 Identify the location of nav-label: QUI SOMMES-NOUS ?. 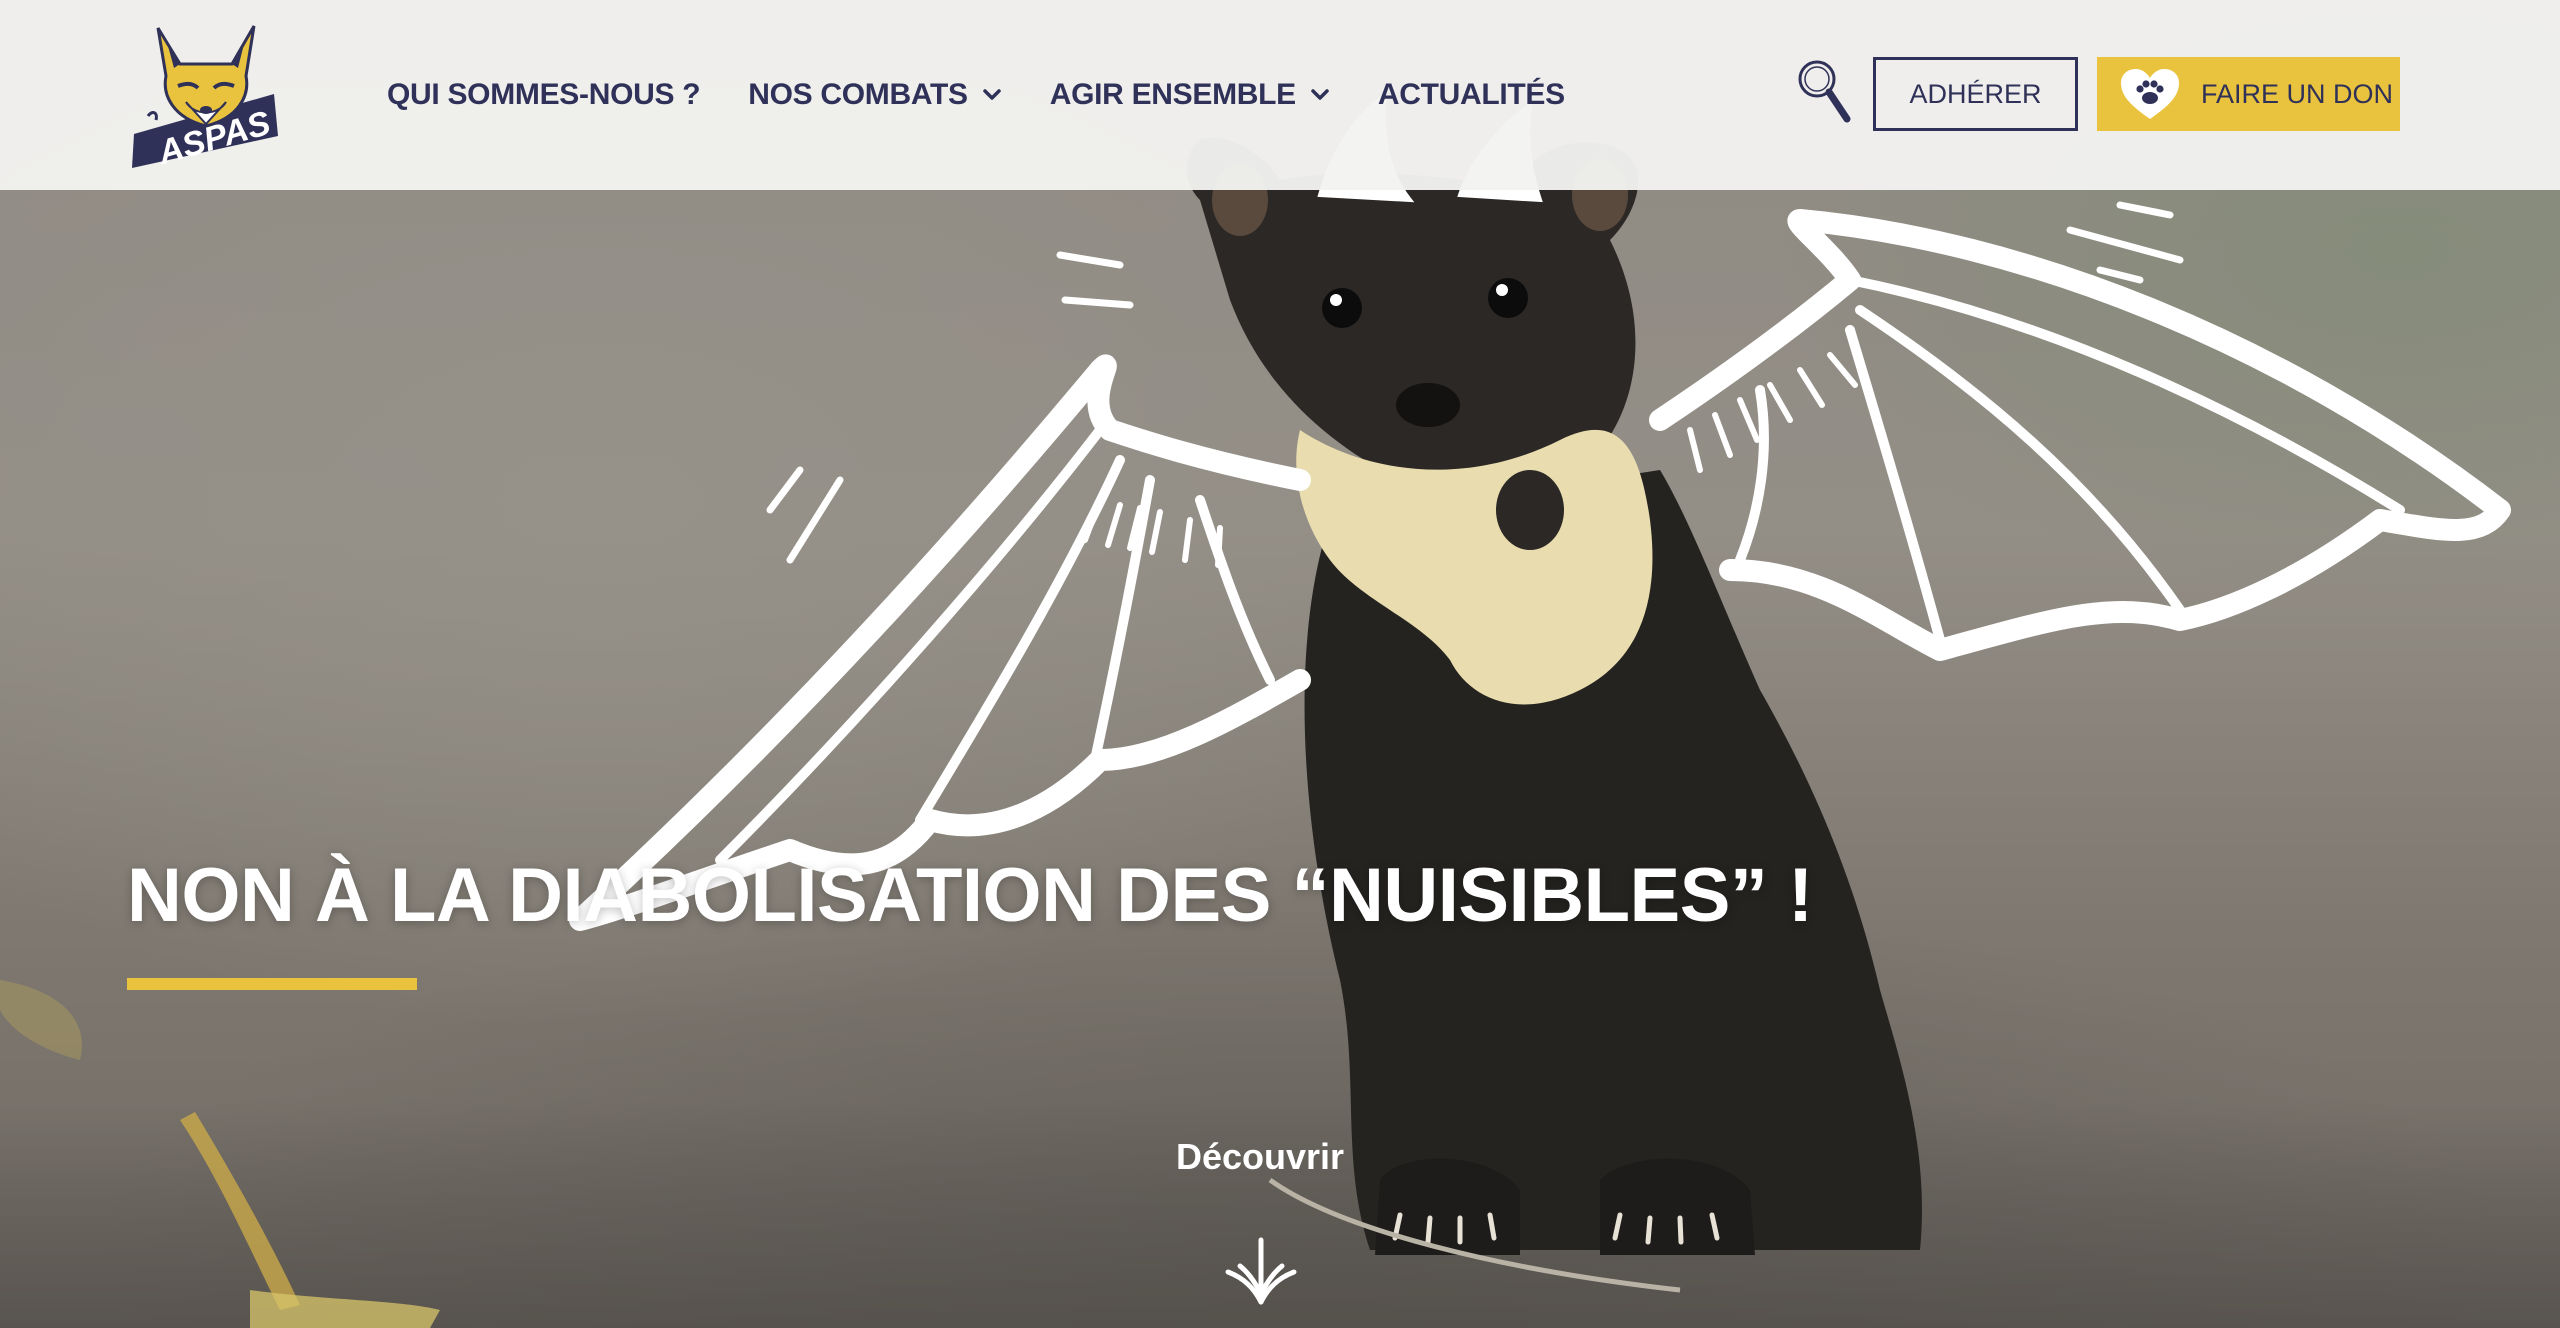
(544, 94).